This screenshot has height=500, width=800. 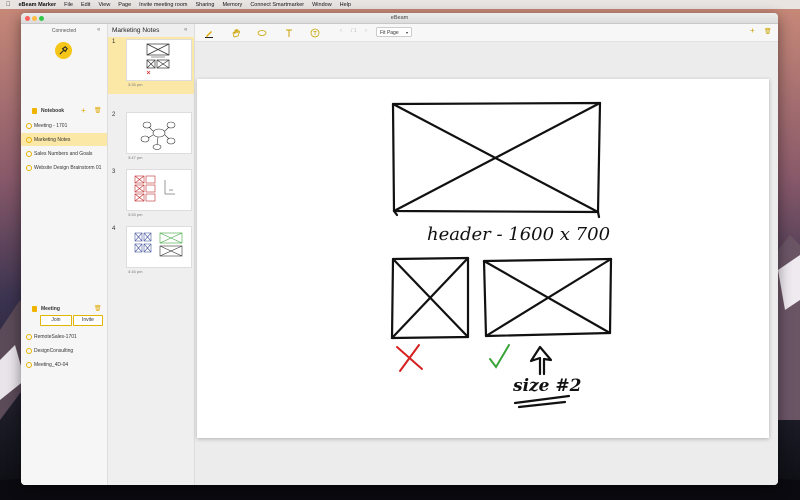 What do you see at coordinates (27, 18) in the screenshot?
I see `close-window-button` at bounding box center [27, 18].